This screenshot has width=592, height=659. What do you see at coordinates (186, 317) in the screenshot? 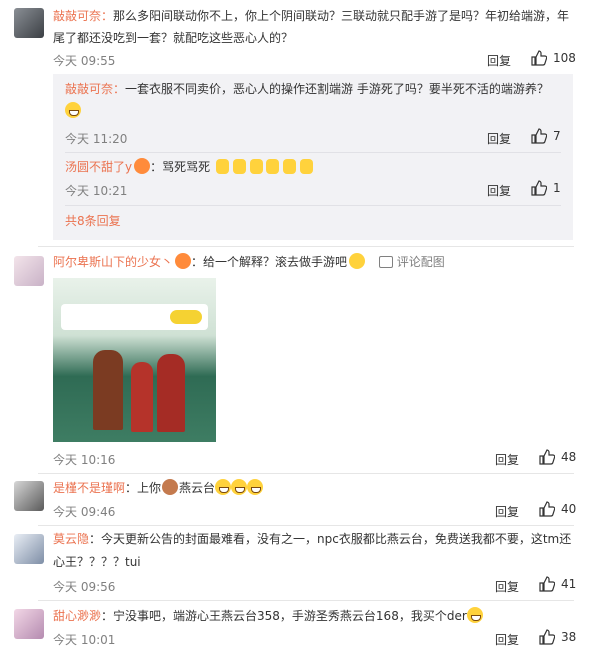
I see `image-button` at bounding box center [186, 317].